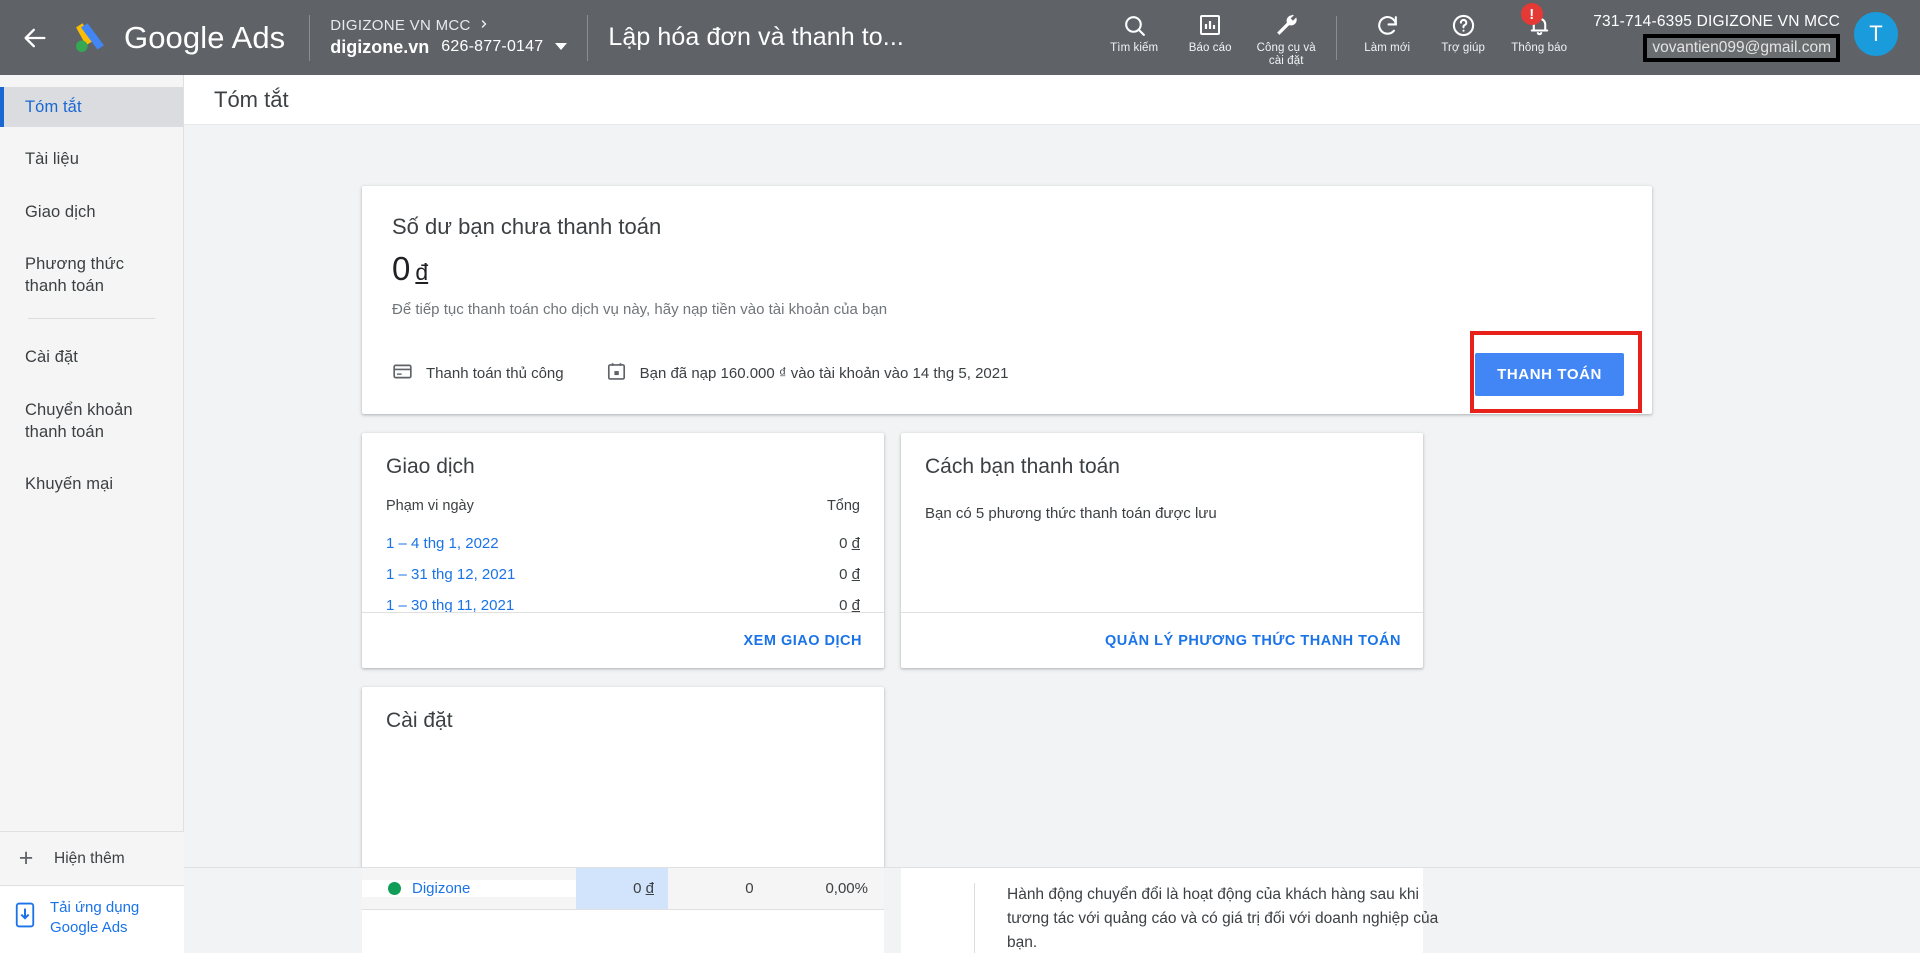 The width and height of the screenshot is (1920, 953). Describe the element at coordinates (79, 420) in the screenshot. I see `sidebar-item-label: Chuyển khoản thanh toán` at that location.